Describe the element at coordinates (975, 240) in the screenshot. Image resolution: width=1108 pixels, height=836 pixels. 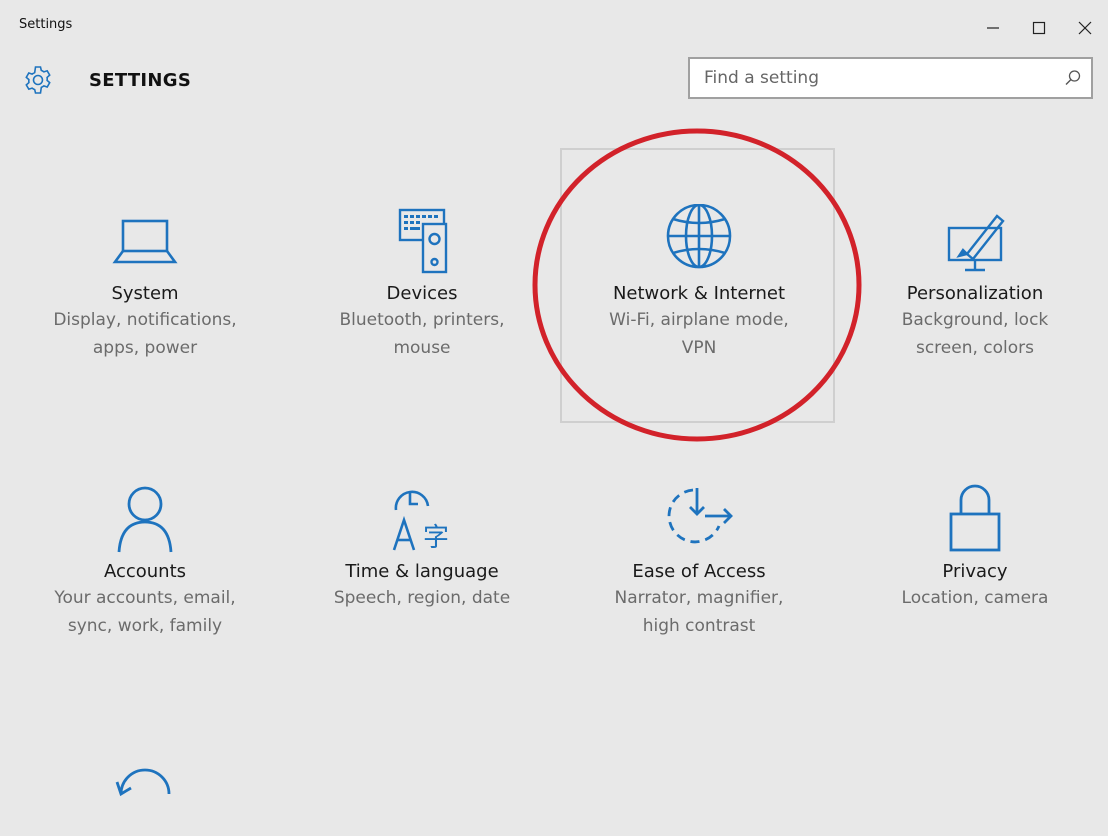
I see `monitor-brush-icon` at that location.